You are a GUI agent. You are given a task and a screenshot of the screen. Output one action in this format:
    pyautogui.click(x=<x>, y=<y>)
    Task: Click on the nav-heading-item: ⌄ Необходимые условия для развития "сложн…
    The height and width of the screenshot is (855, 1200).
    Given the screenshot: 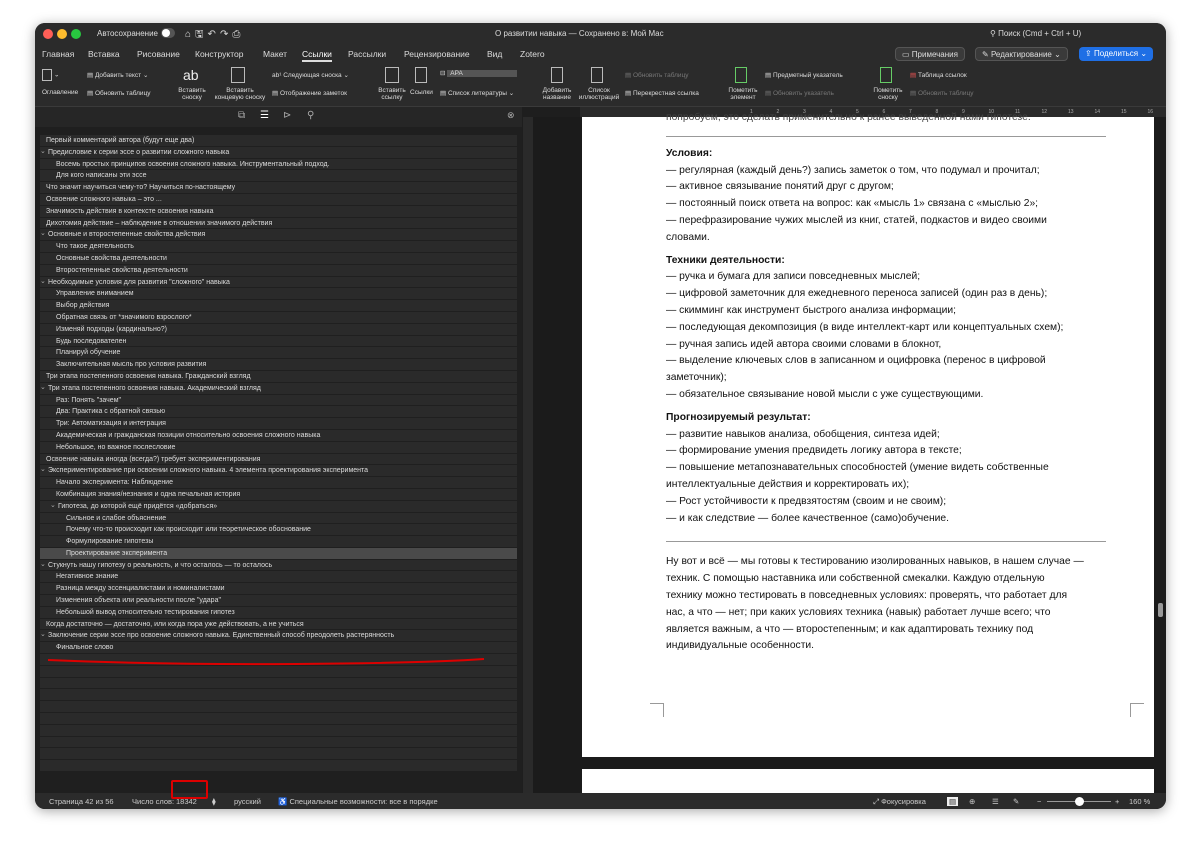 What is the action you would take?
    pyautogui.click(x=278, y=282)
    